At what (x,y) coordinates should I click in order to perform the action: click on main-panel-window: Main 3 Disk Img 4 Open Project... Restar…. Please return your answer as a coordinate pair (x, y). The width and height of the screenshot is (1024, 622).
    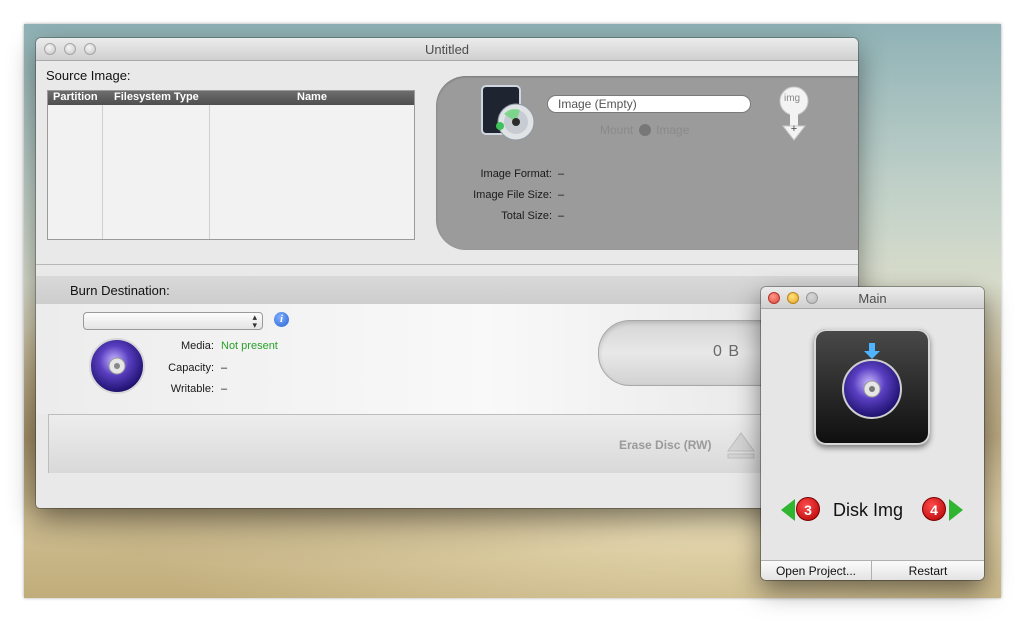
    Looking at the image, I should click on (872, 433).